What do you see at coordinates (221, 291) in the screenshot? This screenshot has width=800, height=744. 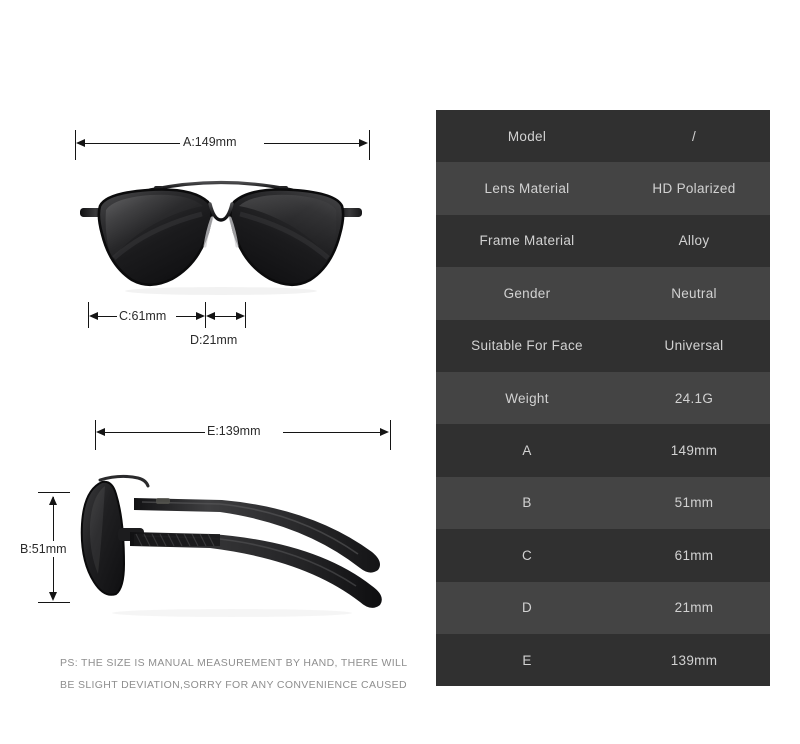 I see `front-view-shadow` at bounding box center [221, 291].